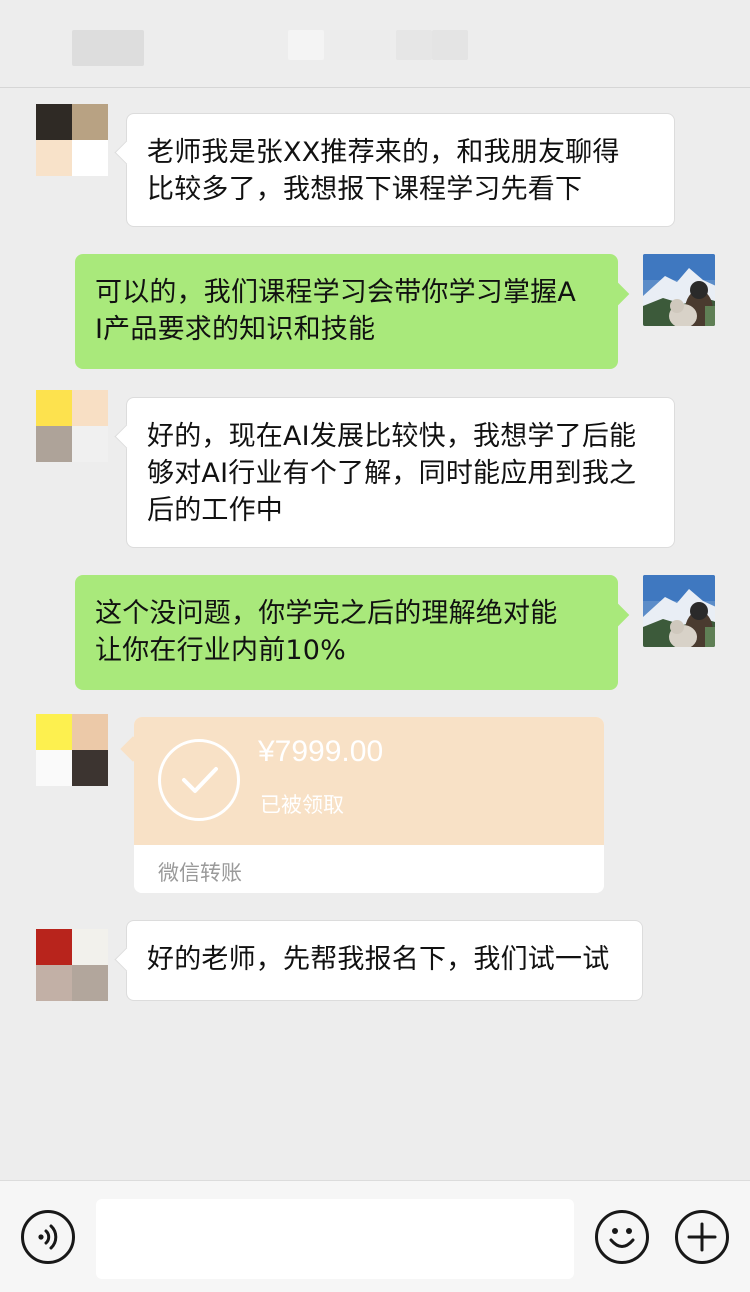  I want to click on back-area-blurred, so click(108, 48).